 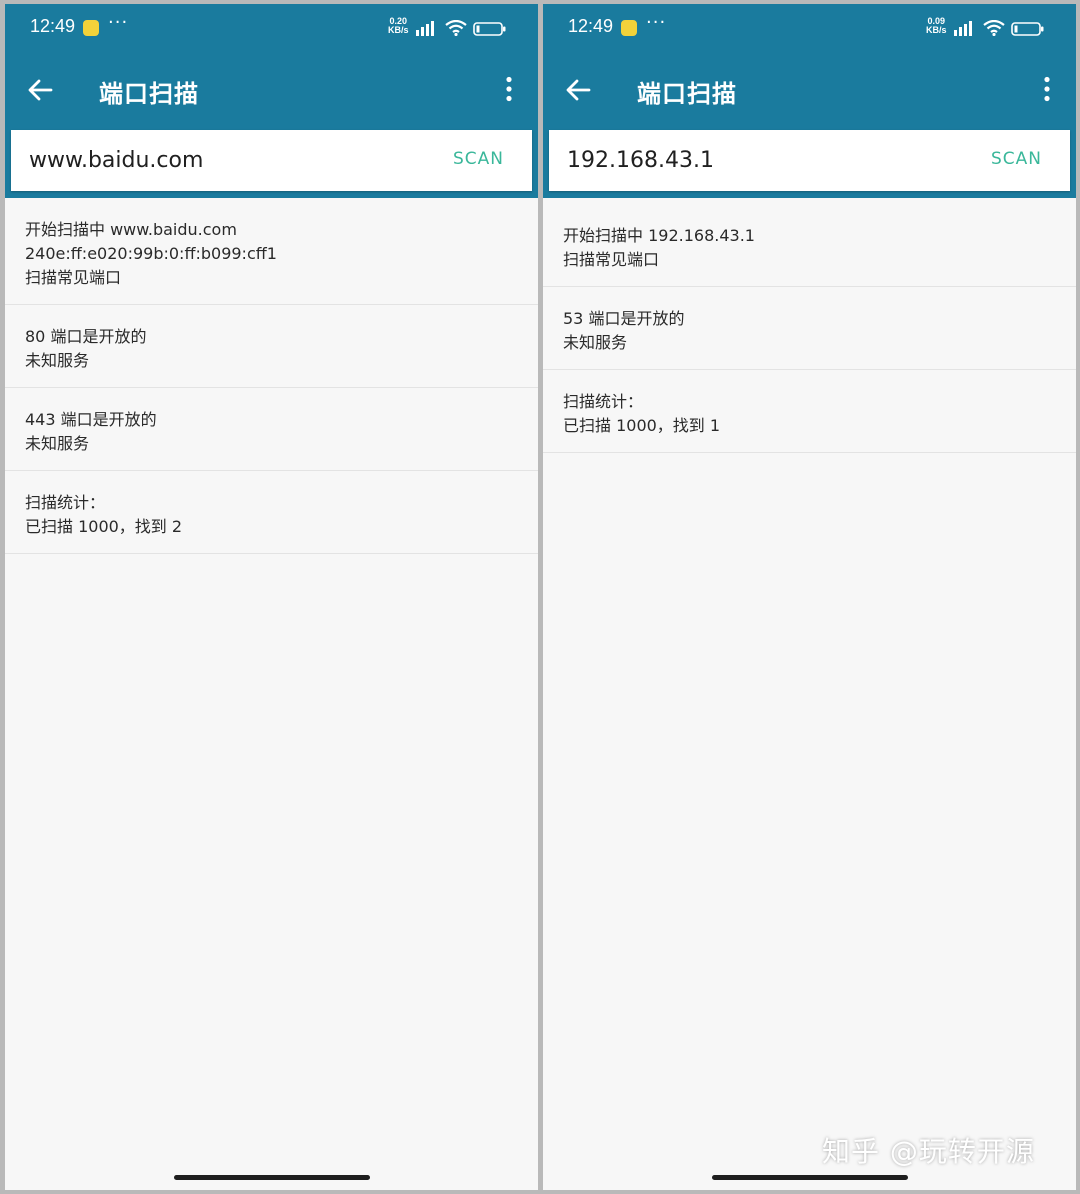 I want to click on result-line: 开始扫描中 www.baidu.com, so click(x=131, y=229).